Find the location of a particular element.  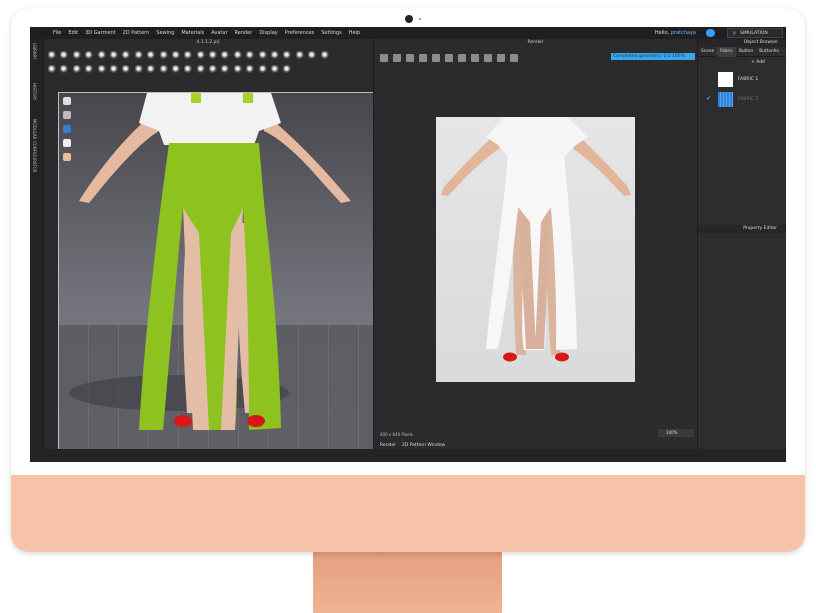

pin-tool-icon is located at coordinates (127, 55).